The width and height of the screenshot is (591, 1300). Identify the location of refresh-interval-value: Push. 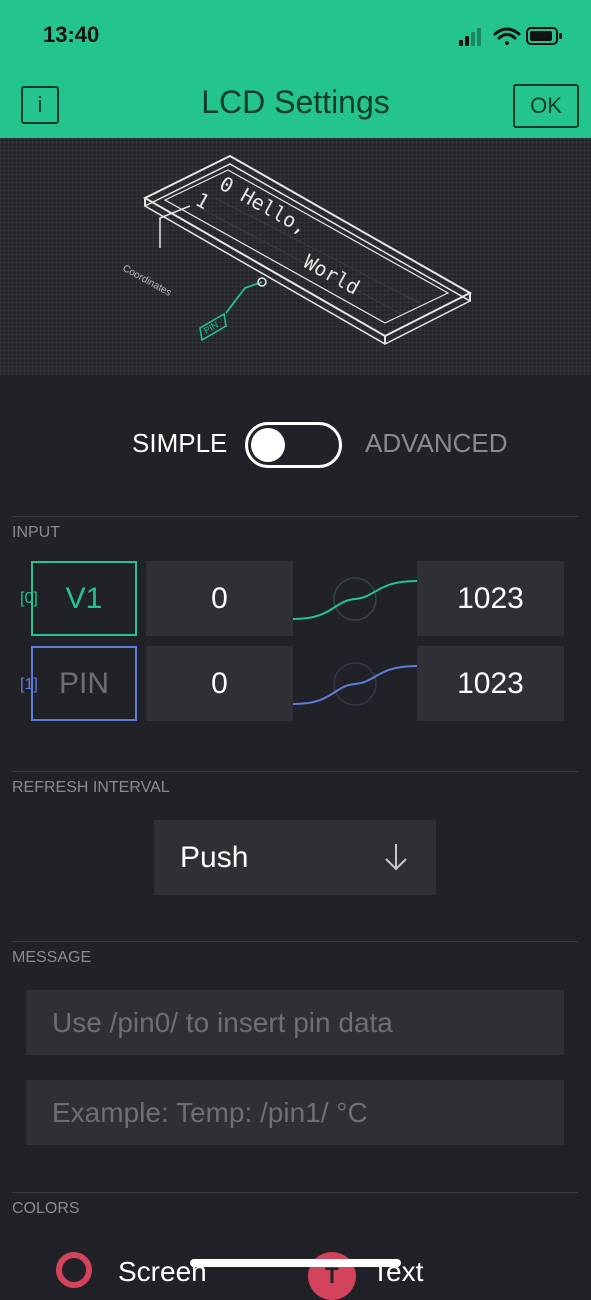
(214, 857).